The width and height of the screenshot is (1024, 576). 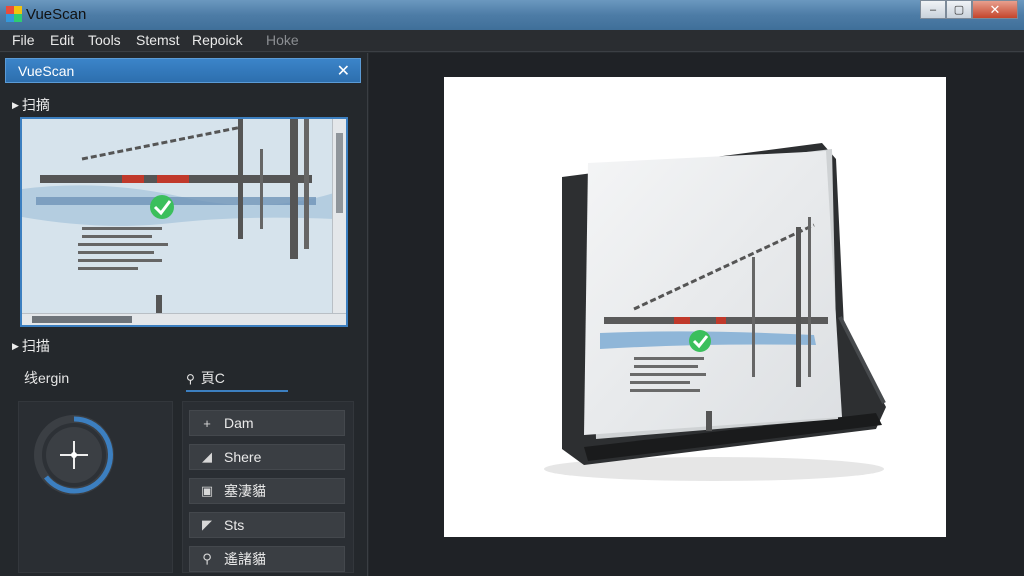 What do you see at coordinates (207, 423) in the screenshot?
I see `plus-icon: +` at bounding box center [207, 423].